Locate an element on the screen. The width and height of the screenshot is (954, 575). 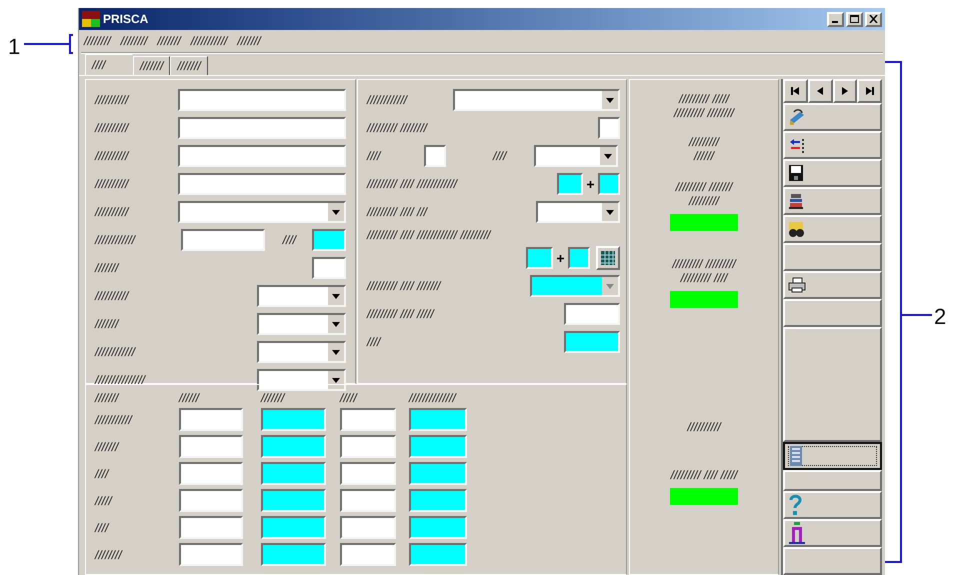
skip-start-icon is located at coordinates (795, 91).